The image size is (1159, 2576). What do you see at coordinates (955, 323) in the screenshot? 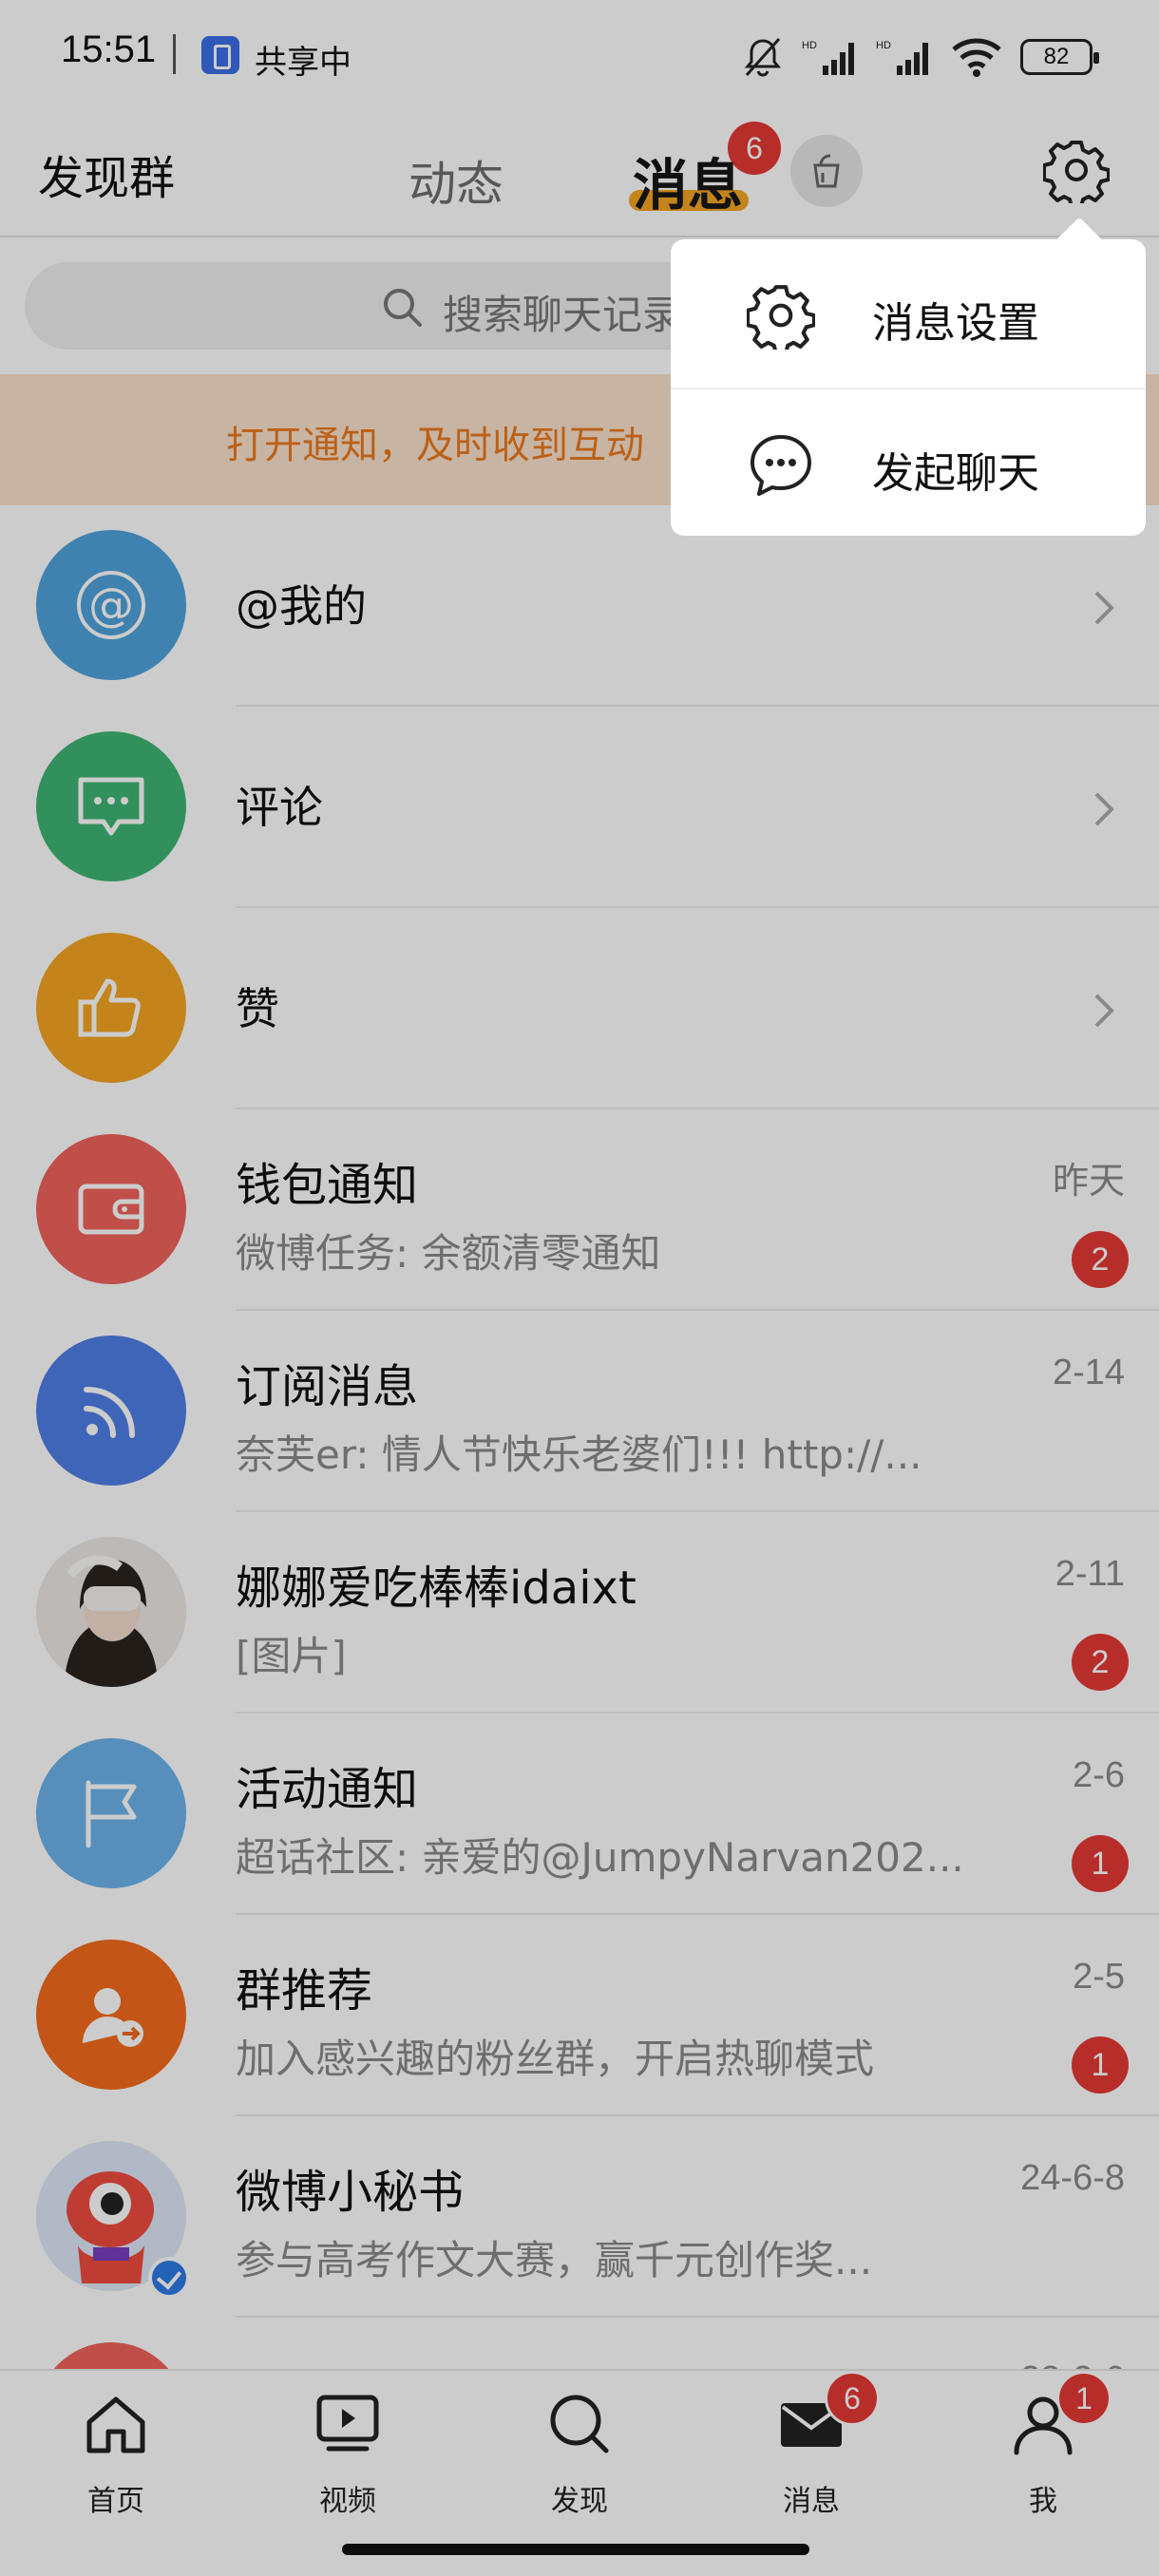
I see `menu-item-label: 消息设置` at bounding box center [955, 323].